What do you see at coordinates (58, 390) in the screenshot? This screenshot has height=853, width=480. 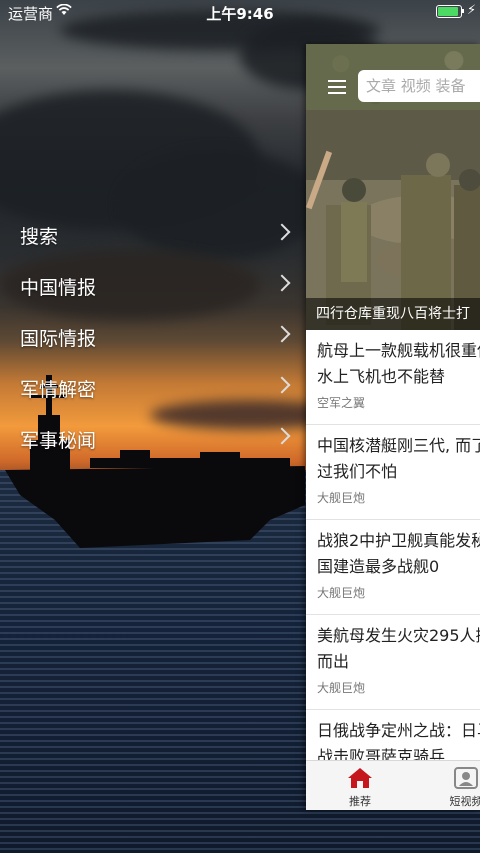 I see `menu-item-label: 军情解密` at bounding box center [58, 390].